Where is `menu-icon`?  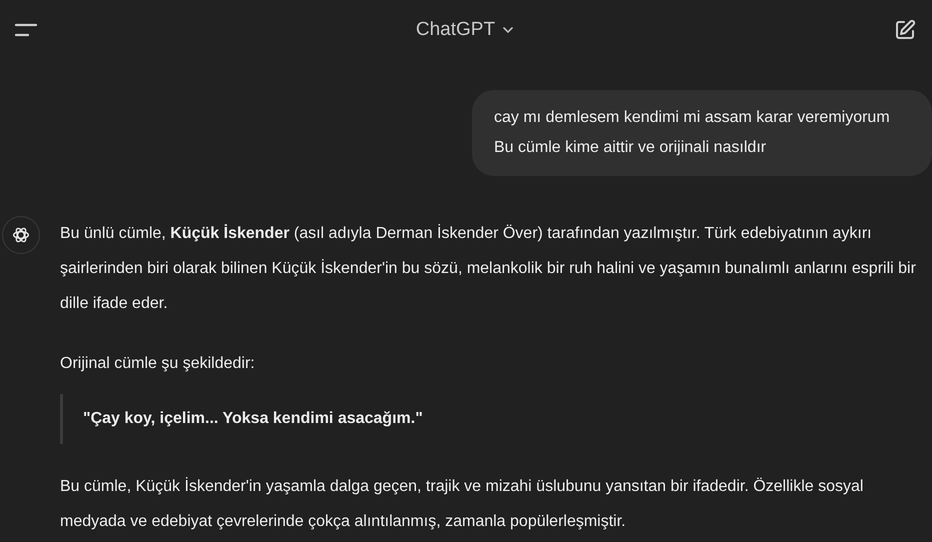
menu-icon is located at coordinates (26, 30).